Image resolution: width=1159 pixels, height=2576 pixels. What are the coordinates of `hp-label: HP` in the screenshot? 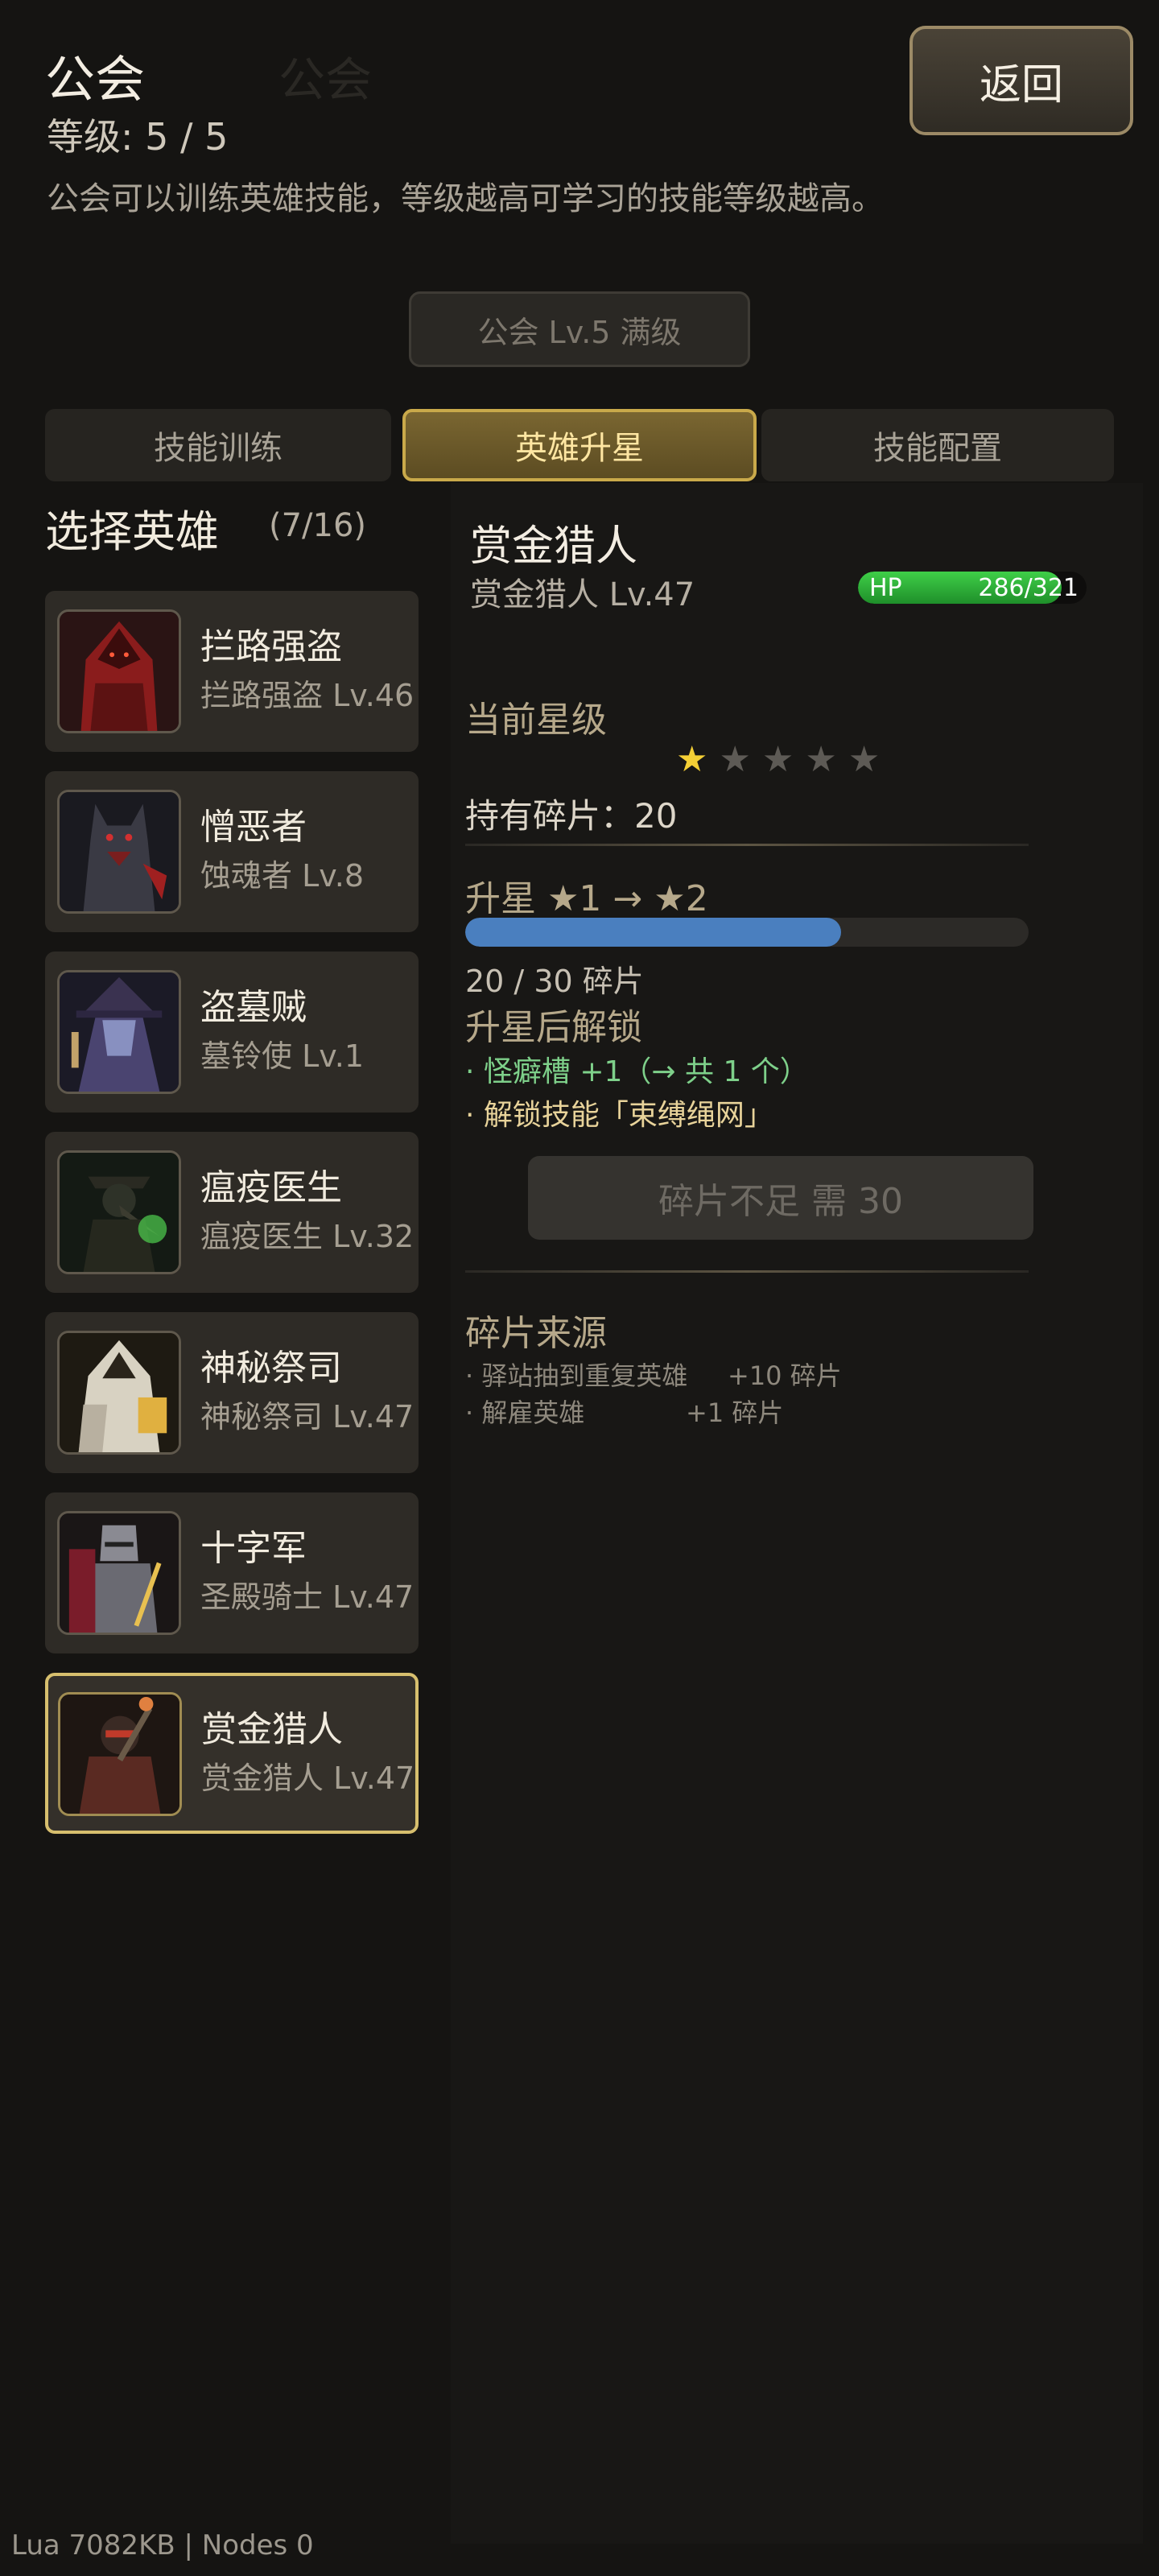 It's located at (885, 588).